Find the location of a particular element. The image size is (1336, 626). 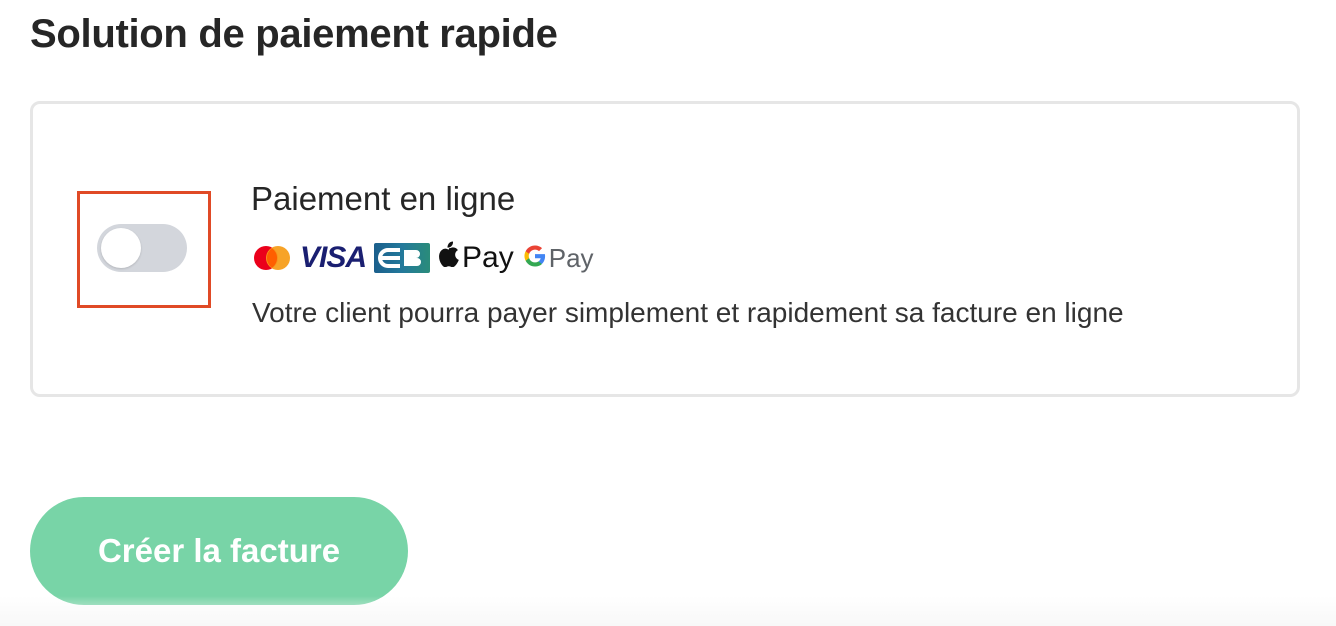

create-invoice-button: Créer la facture is located at coordinates (219, 551).